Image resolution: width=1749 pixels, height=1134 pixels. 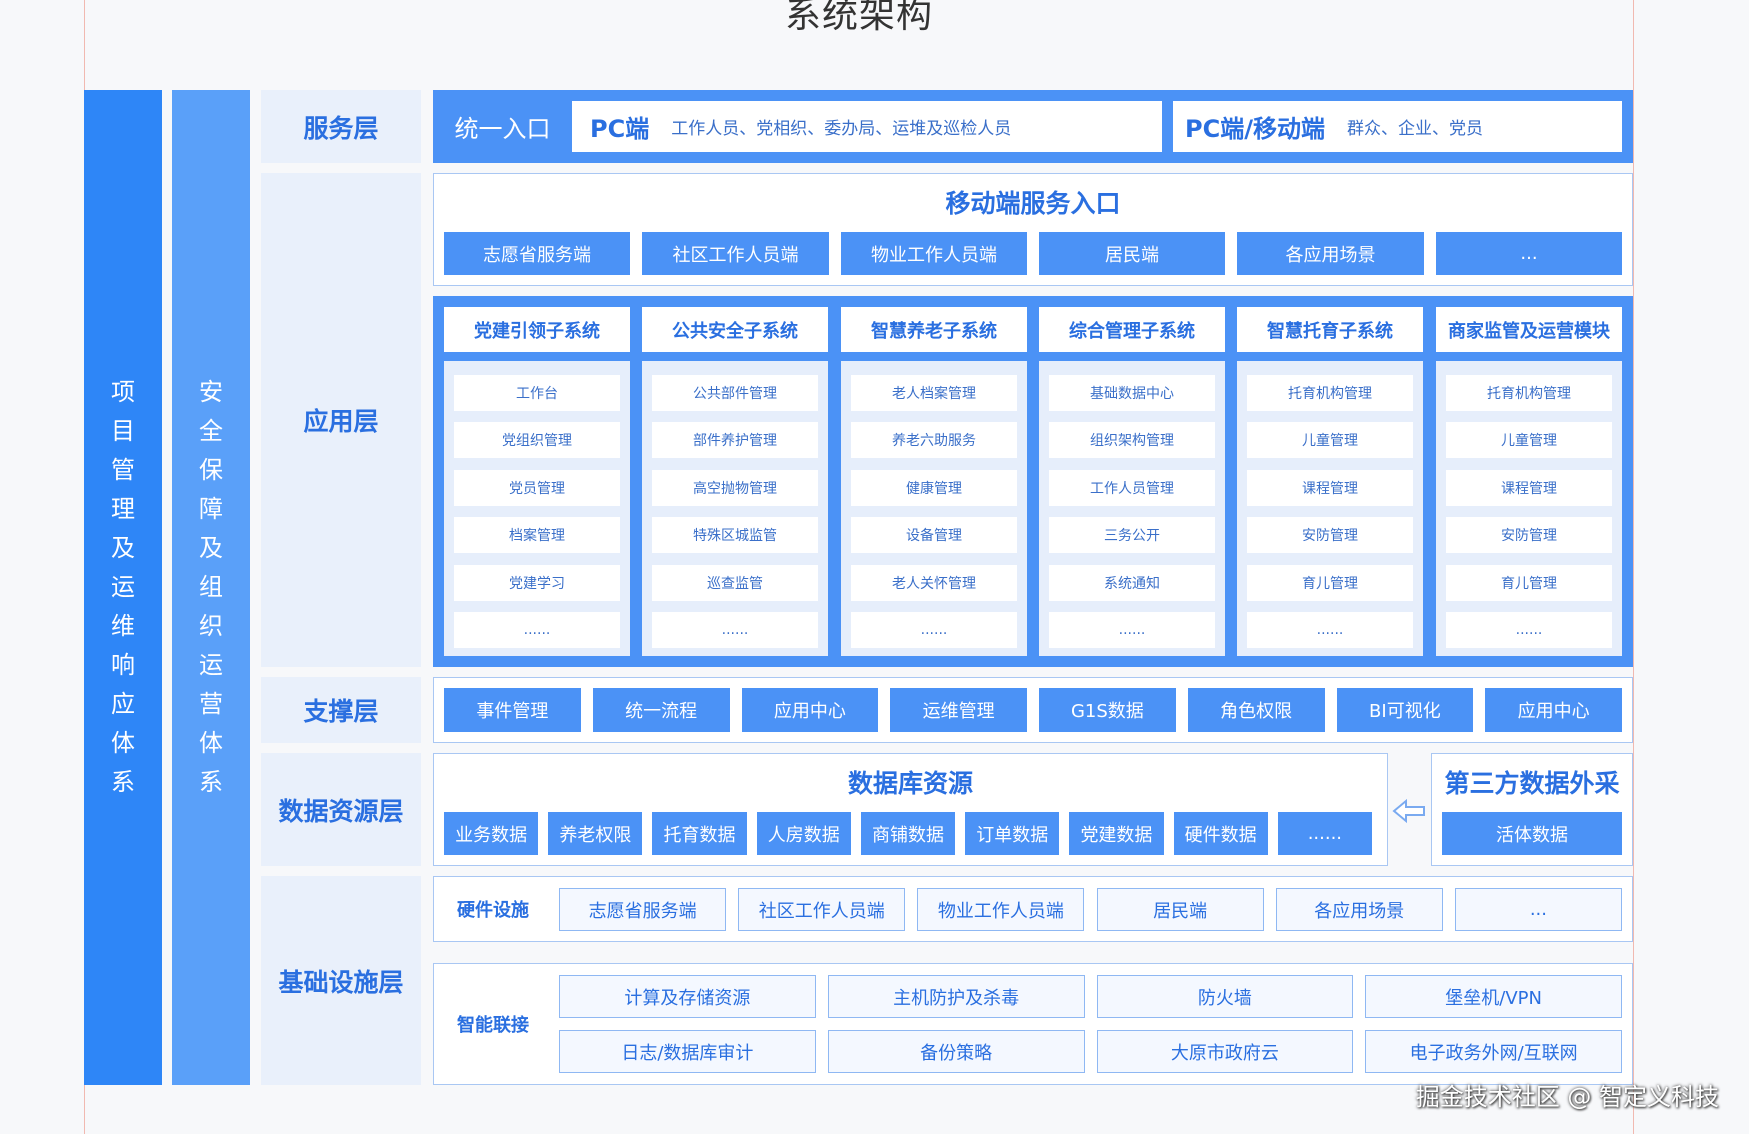 What do you see at coordinates (1116, 833) in the screenshot?
I see `database-item: 党建数据` at bounding box center [1116, 833].